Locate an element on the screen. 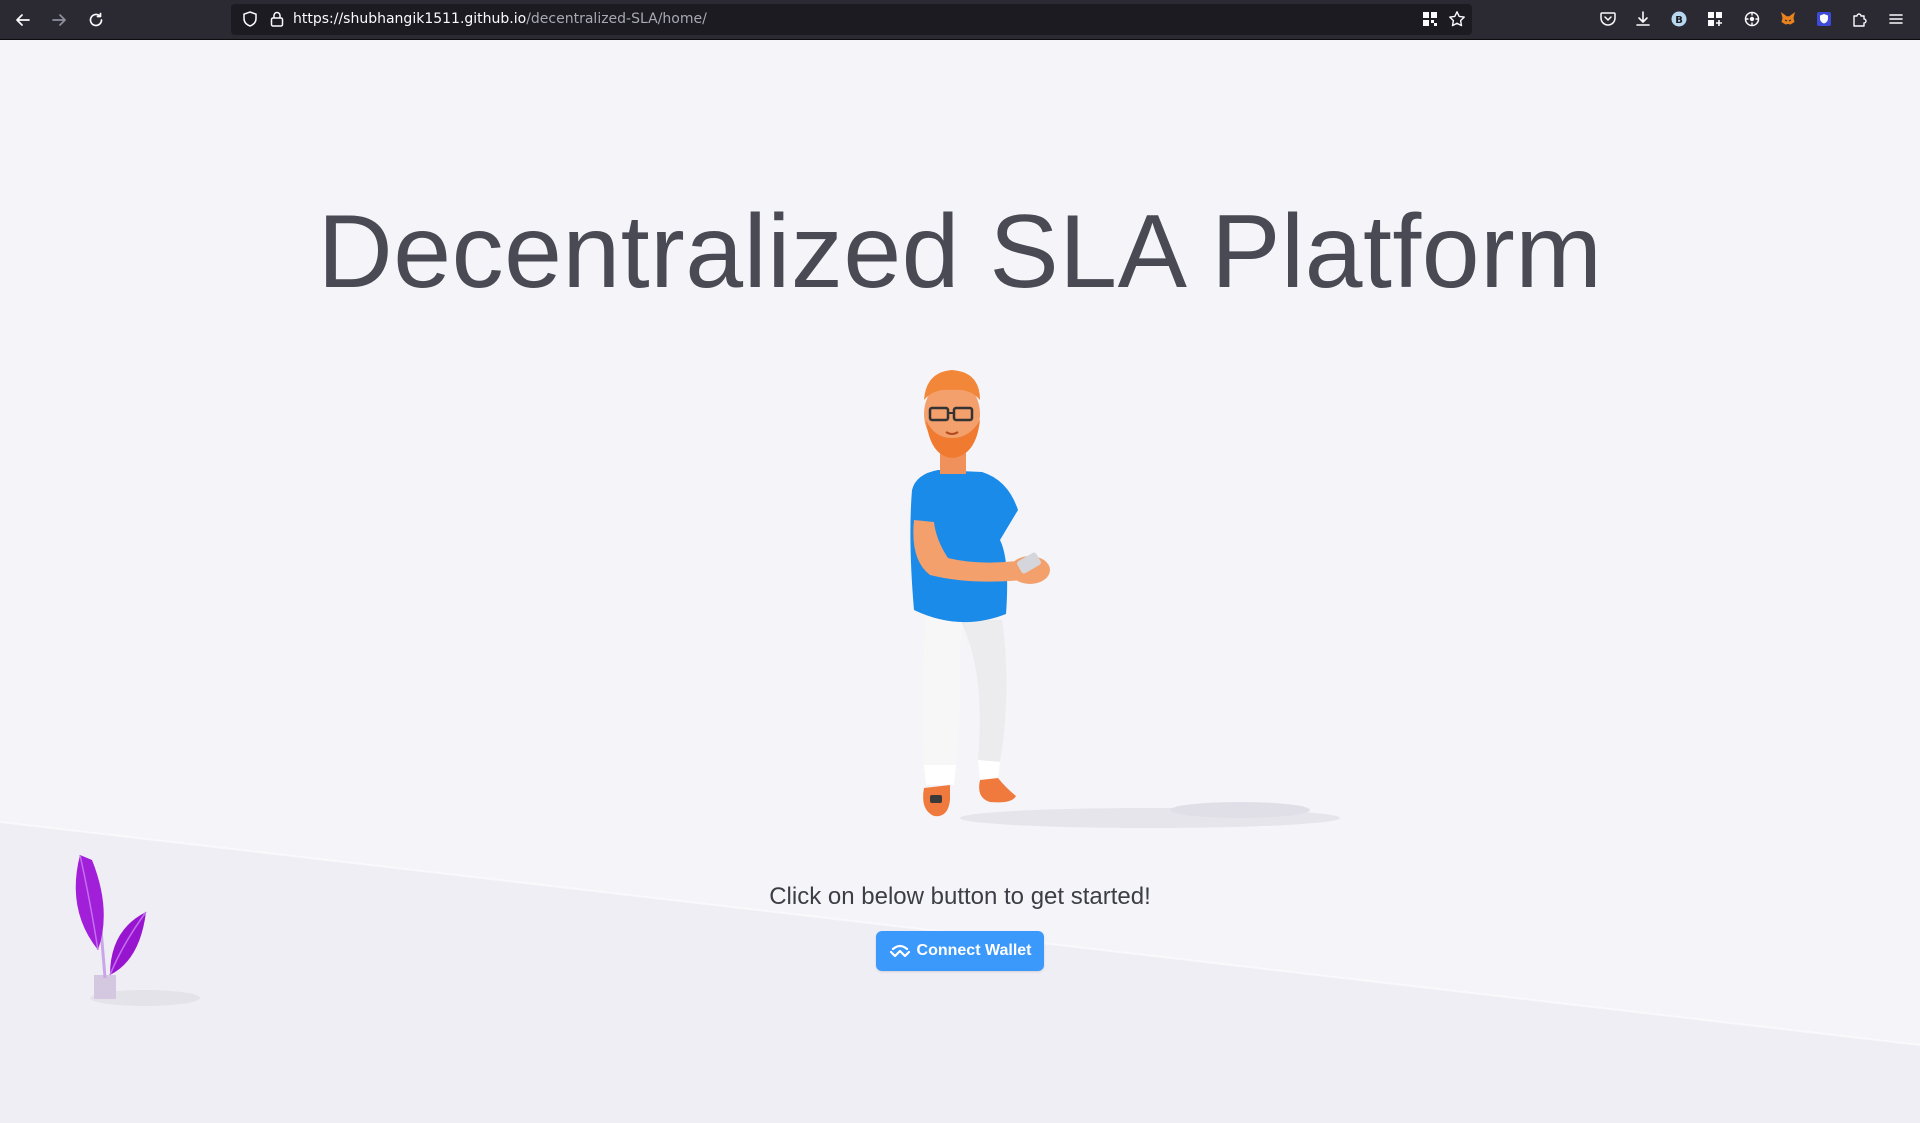 The width and height of the screenshot is (1920, 1123). puzzle-gear-icon is located at coordinates (1752, 19).